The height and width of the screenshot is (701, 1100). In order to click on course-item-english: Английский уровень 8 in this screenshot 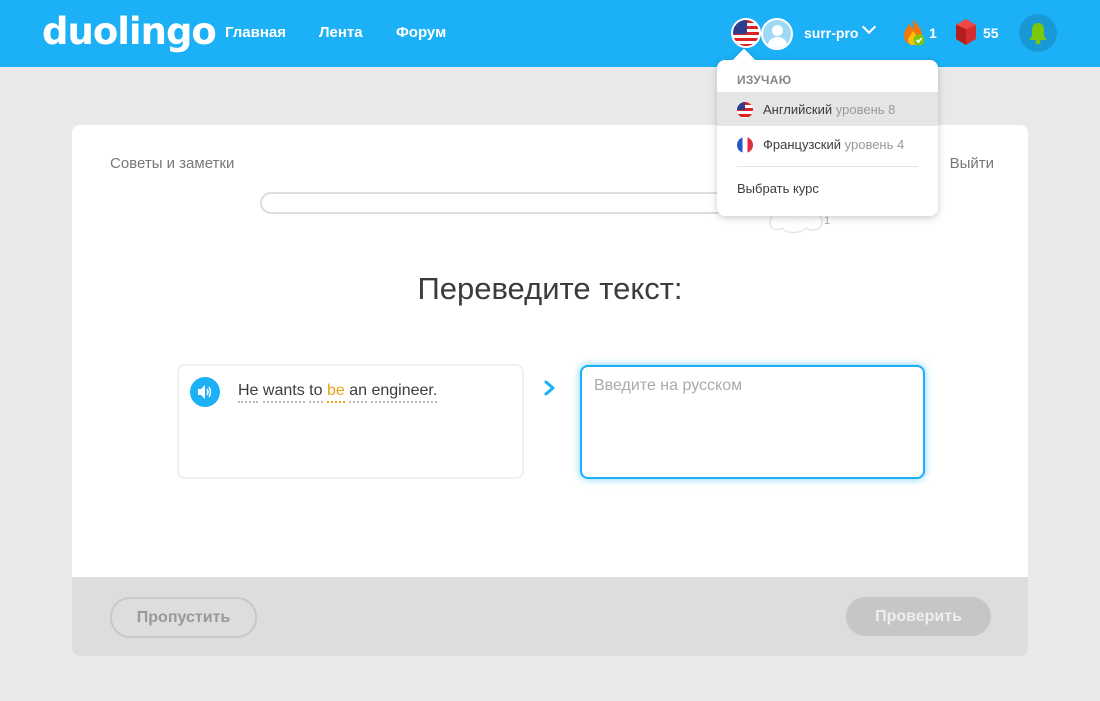, I will do `click(827, 109)`.